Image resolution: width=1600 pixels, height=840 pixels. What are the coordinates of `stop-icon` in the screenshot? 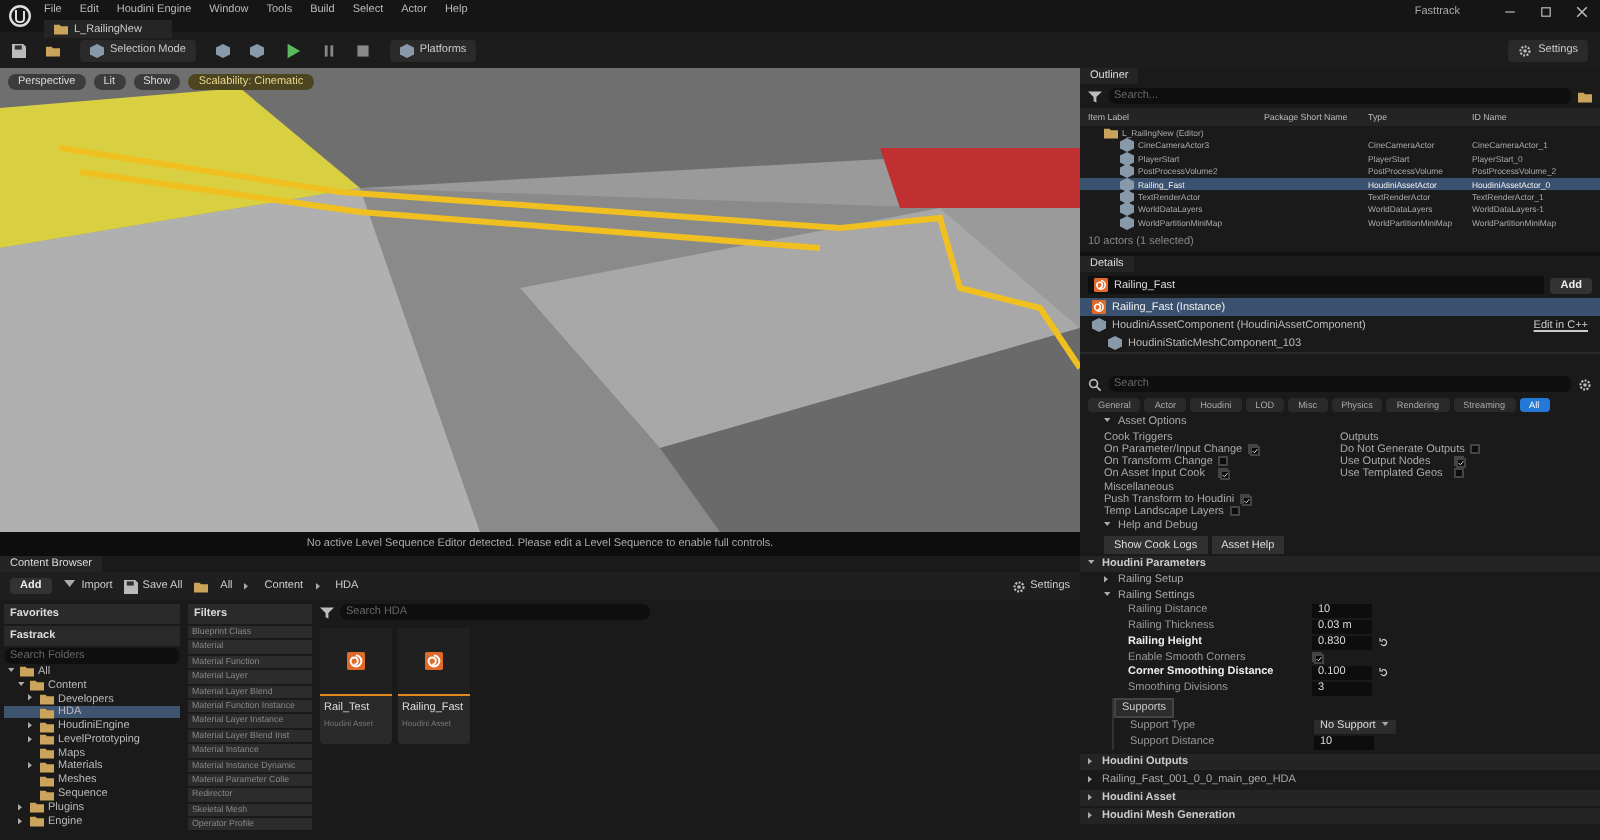 It's located at (362, 50).